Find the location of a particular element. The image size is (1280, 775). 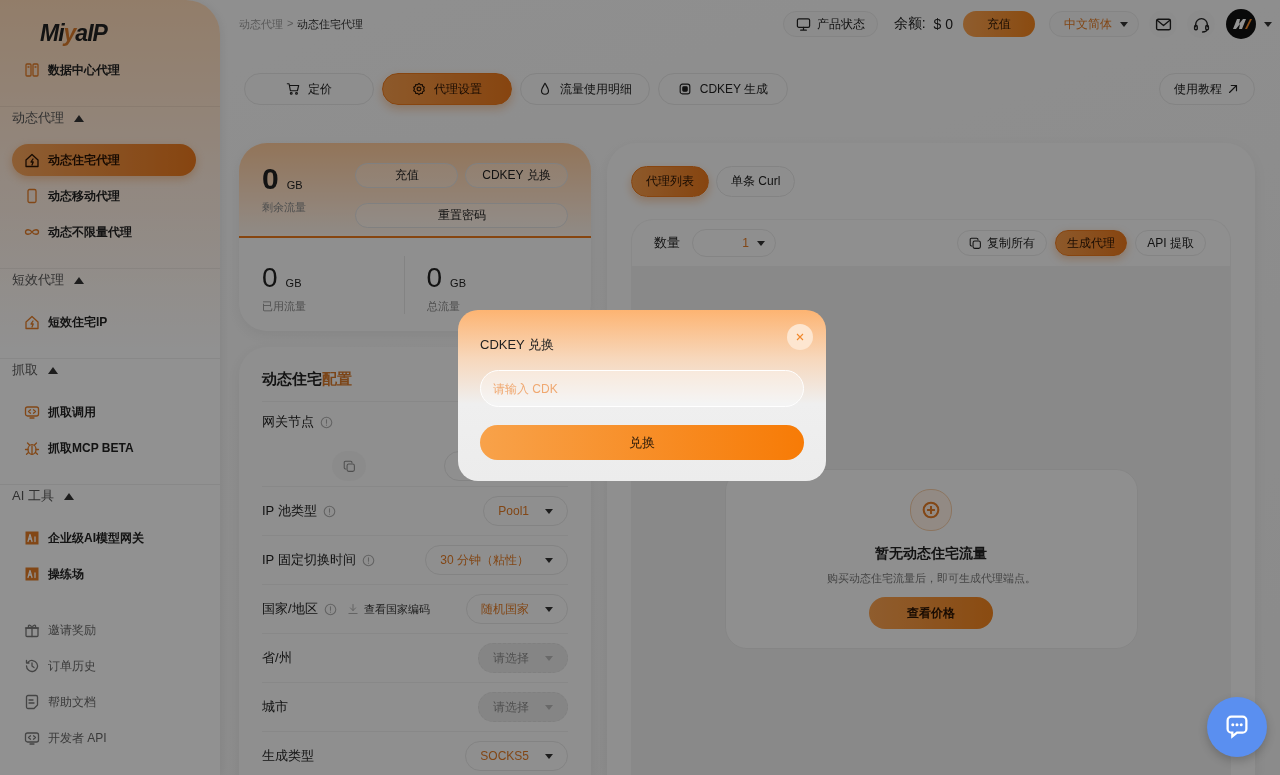

plus-circle-icon is located at coordinates (931, 510).